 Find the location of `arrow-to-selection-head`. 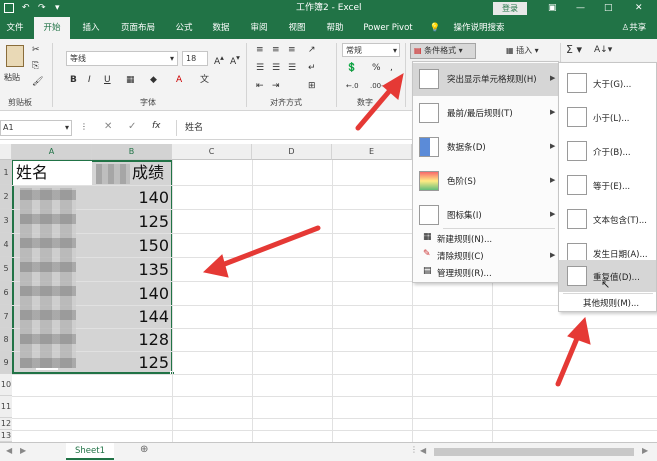

arrow-to-selection-head is located at coordinates (215, 266).